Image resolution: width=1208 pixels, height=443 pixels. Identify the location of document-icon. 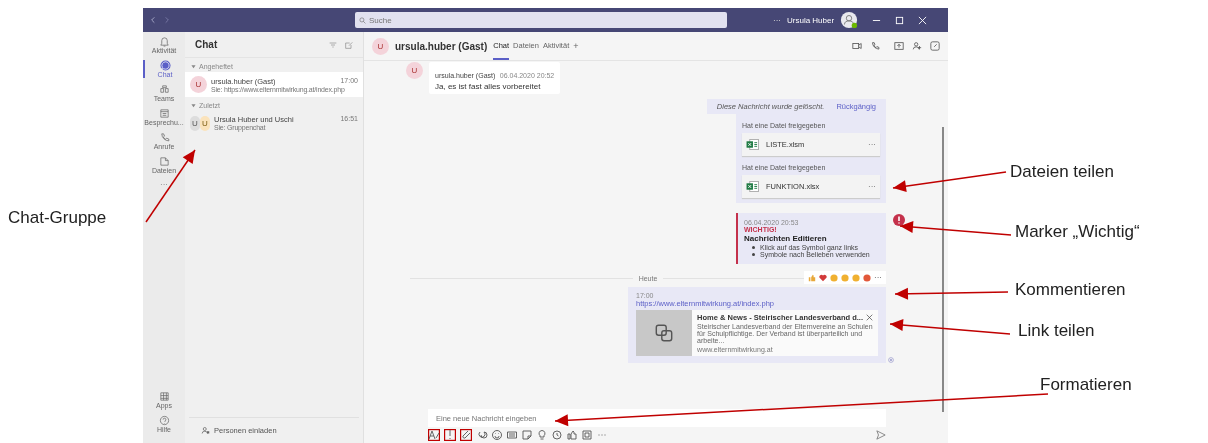
(164, 161).